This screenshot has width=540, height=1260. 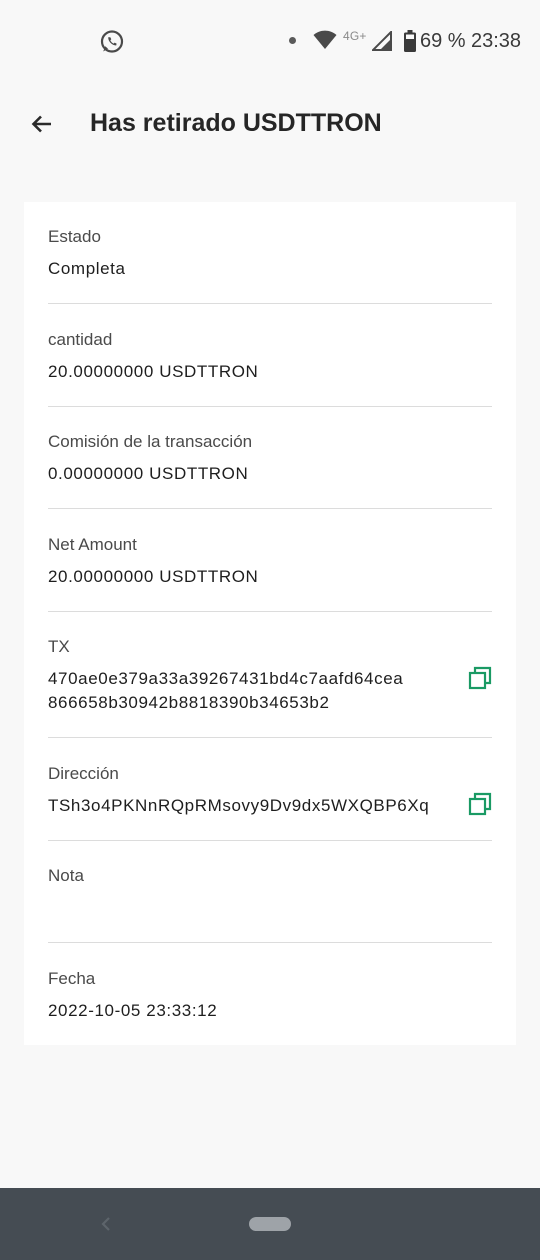 I want to click on back-button, so click(x=42, y=124).